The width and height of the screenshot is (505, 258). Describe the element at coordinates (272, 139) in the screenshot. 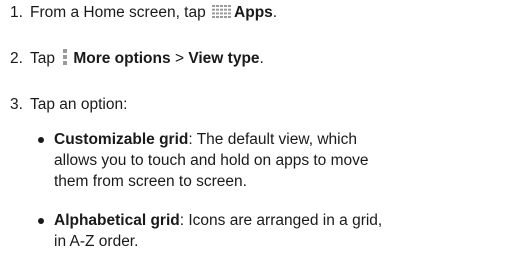

I see `option-desc: : The default view, which` at that location.